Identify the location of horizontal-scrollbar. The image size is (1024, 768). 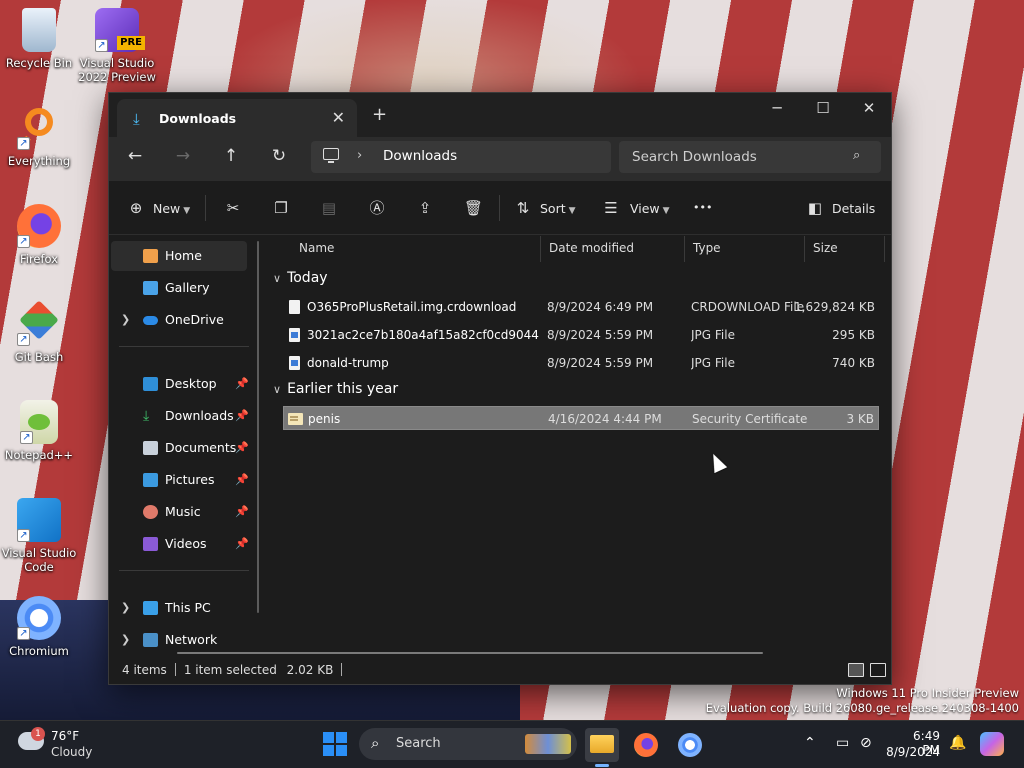
(470, 653).